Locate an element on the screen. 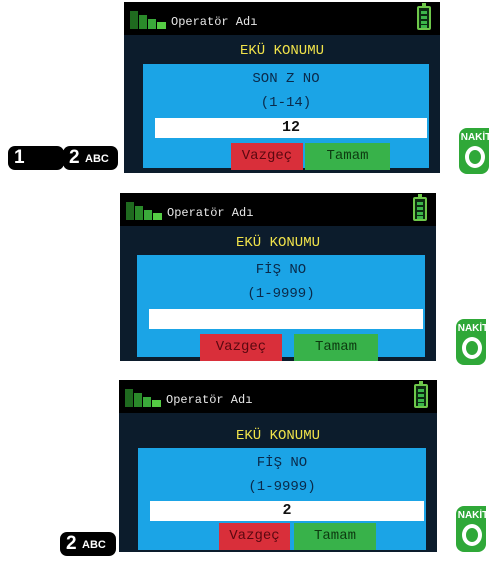 The height and width of the screenshot is (565, 489). input-dialog: SON Z NO (1-14) 12 Vazgeç Tamam is located at coordinates (286, 117).